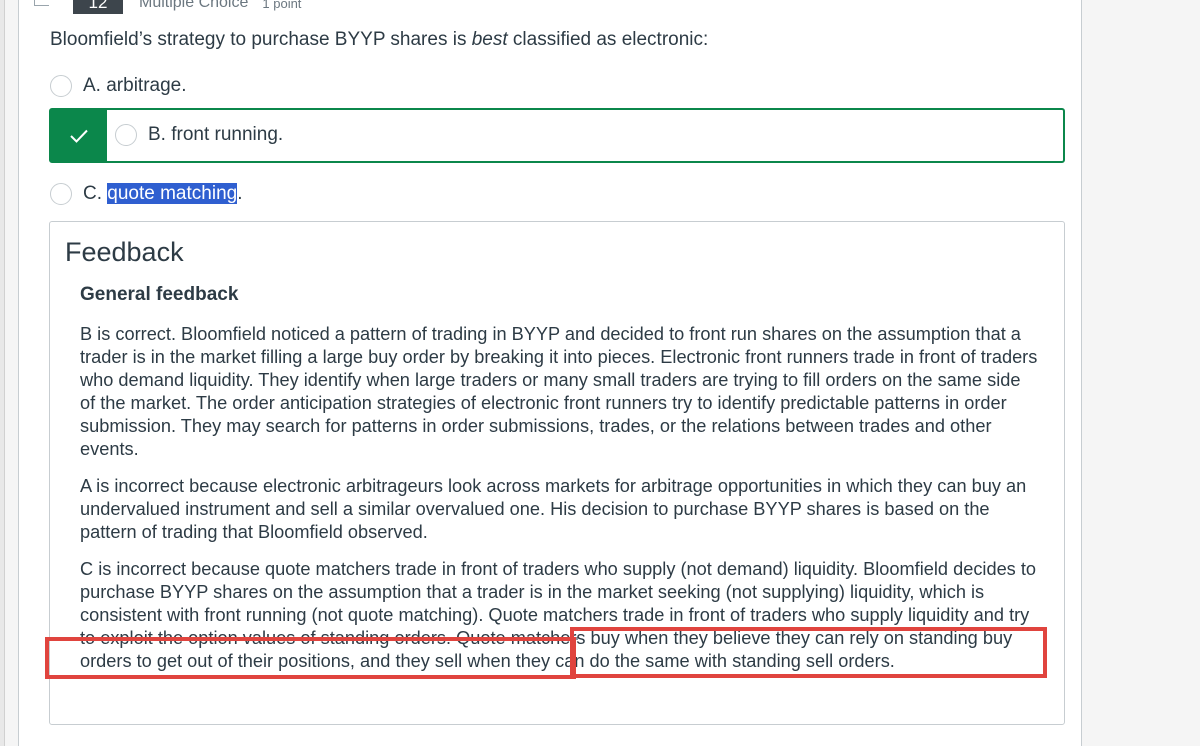 This screenshot has width=1200, height=746. I want to click on question-points: 1 point, so click(282, 5).